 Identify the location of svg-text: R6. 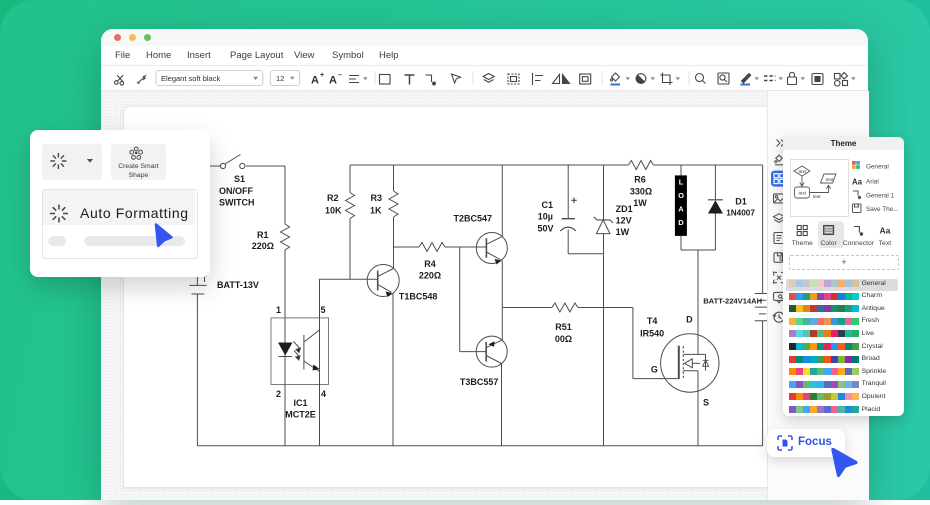
(640, 180).